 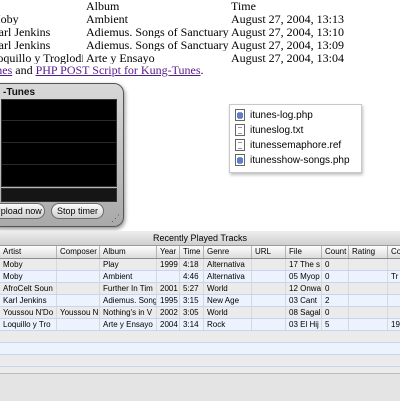 I want to click on column-header-artist: Artist, so click(x=28, y=252).